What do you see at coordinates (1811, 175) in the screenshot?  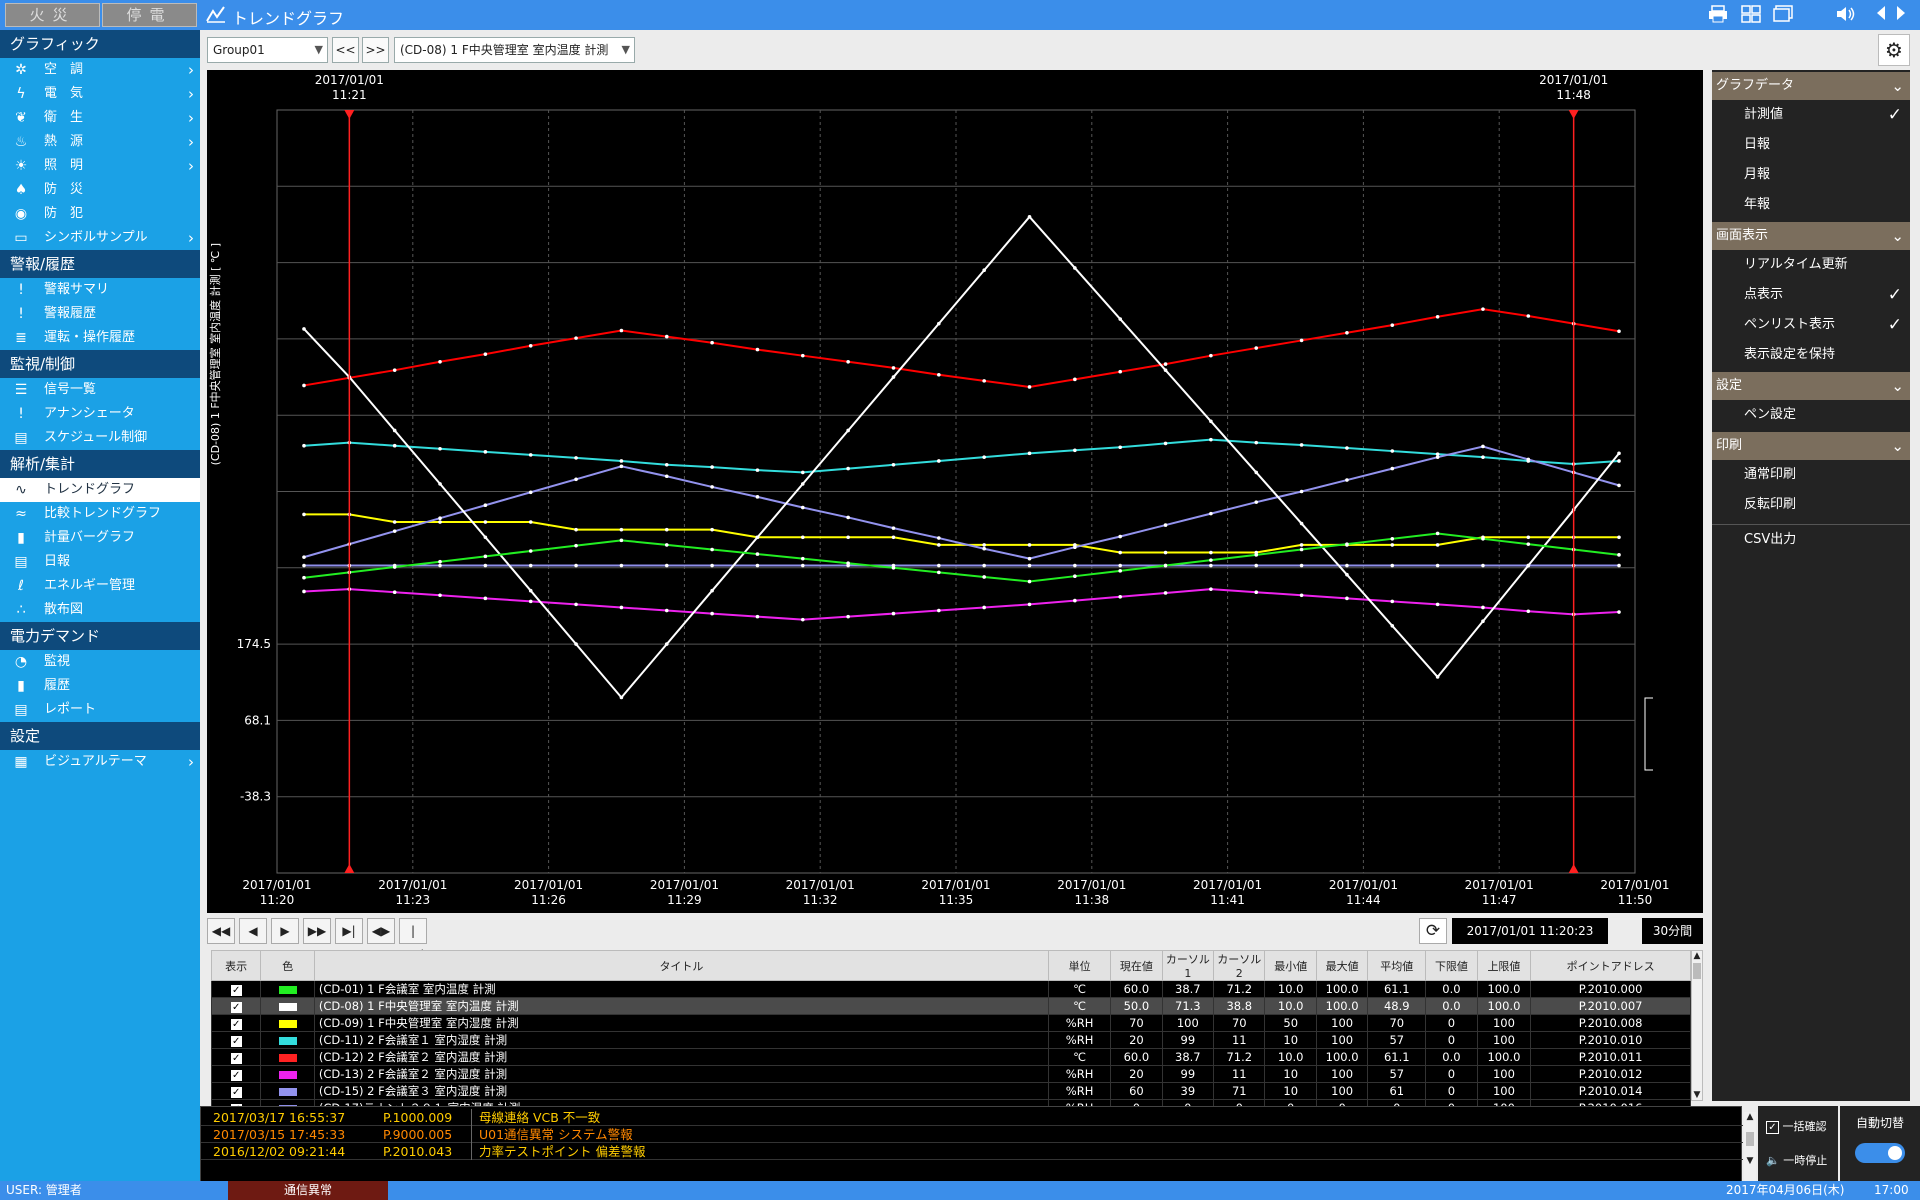 I see `panel-menu-item: 月報` at bounding box center [1811, 175].